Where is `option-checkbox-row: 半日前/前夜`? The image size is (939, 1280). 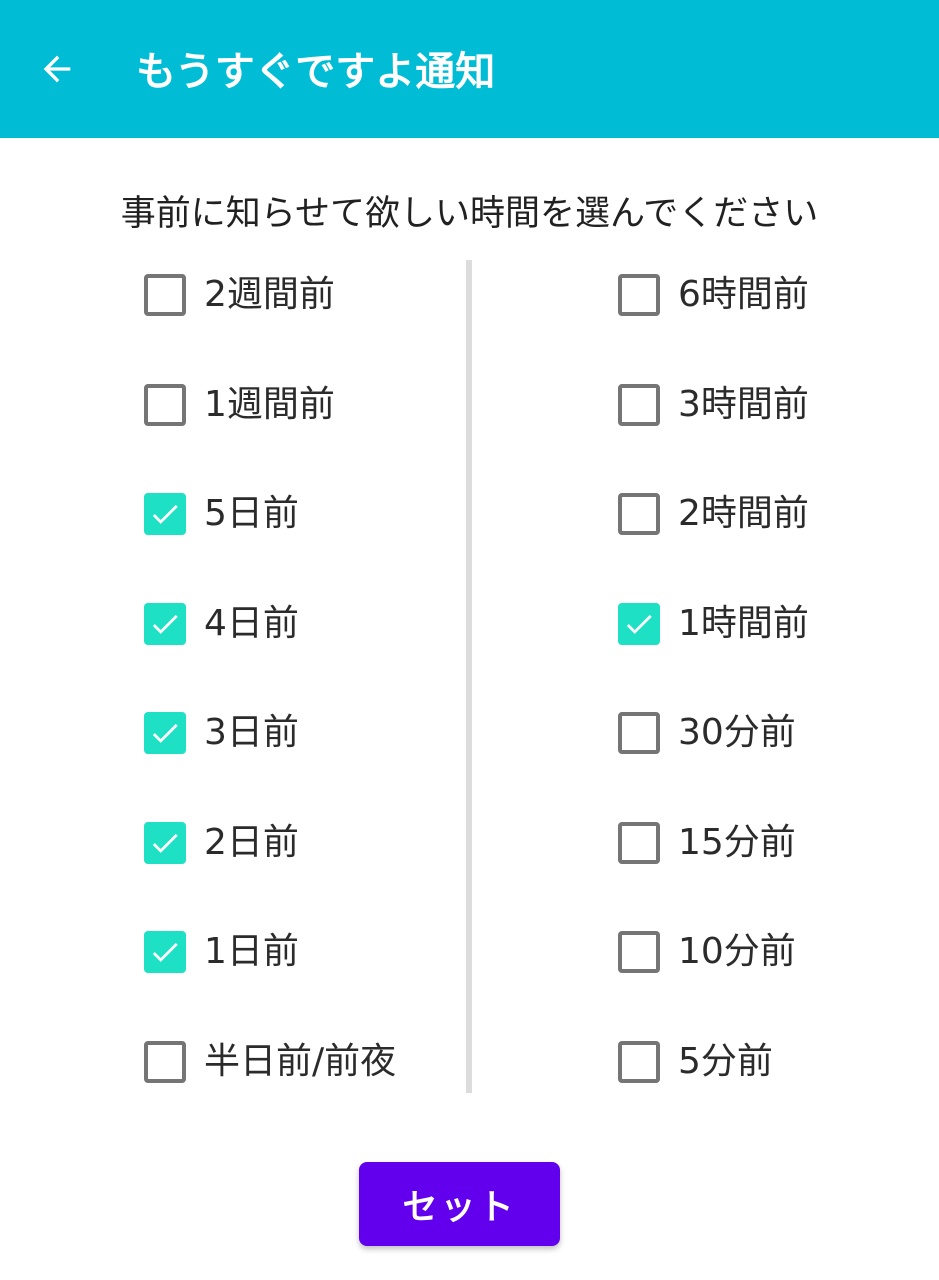
option-checkbox-row: 半日前/前夜 is located at coordinates (270, 1062).